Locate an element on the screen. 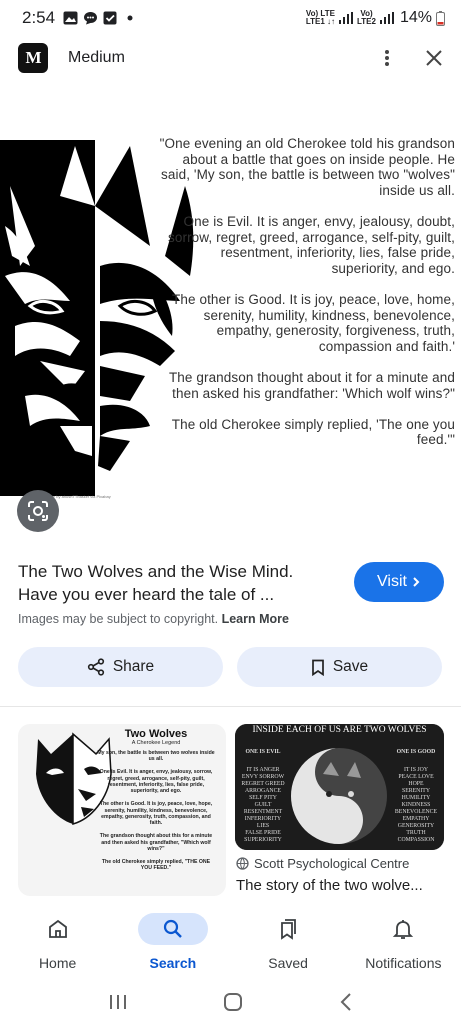  nav-home-label: Home is located at coordinates (57, 963).